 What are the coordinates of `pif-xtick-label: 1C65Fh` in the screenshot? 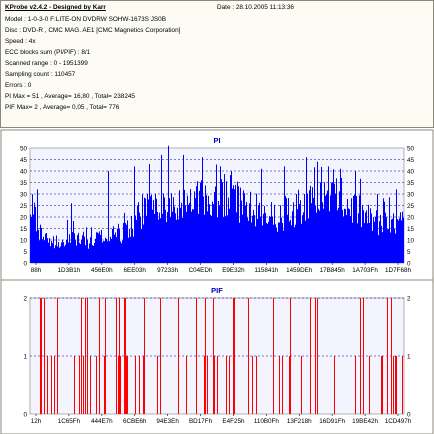 It's located at (69, 421).